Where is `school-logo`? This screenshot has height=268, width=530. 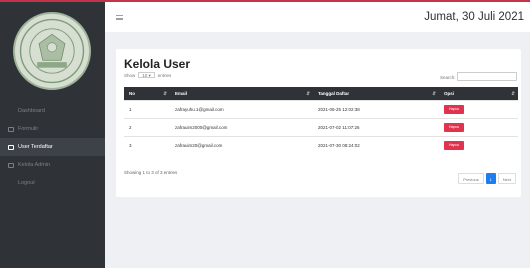
school-logo is located at coordinates (52, 51).